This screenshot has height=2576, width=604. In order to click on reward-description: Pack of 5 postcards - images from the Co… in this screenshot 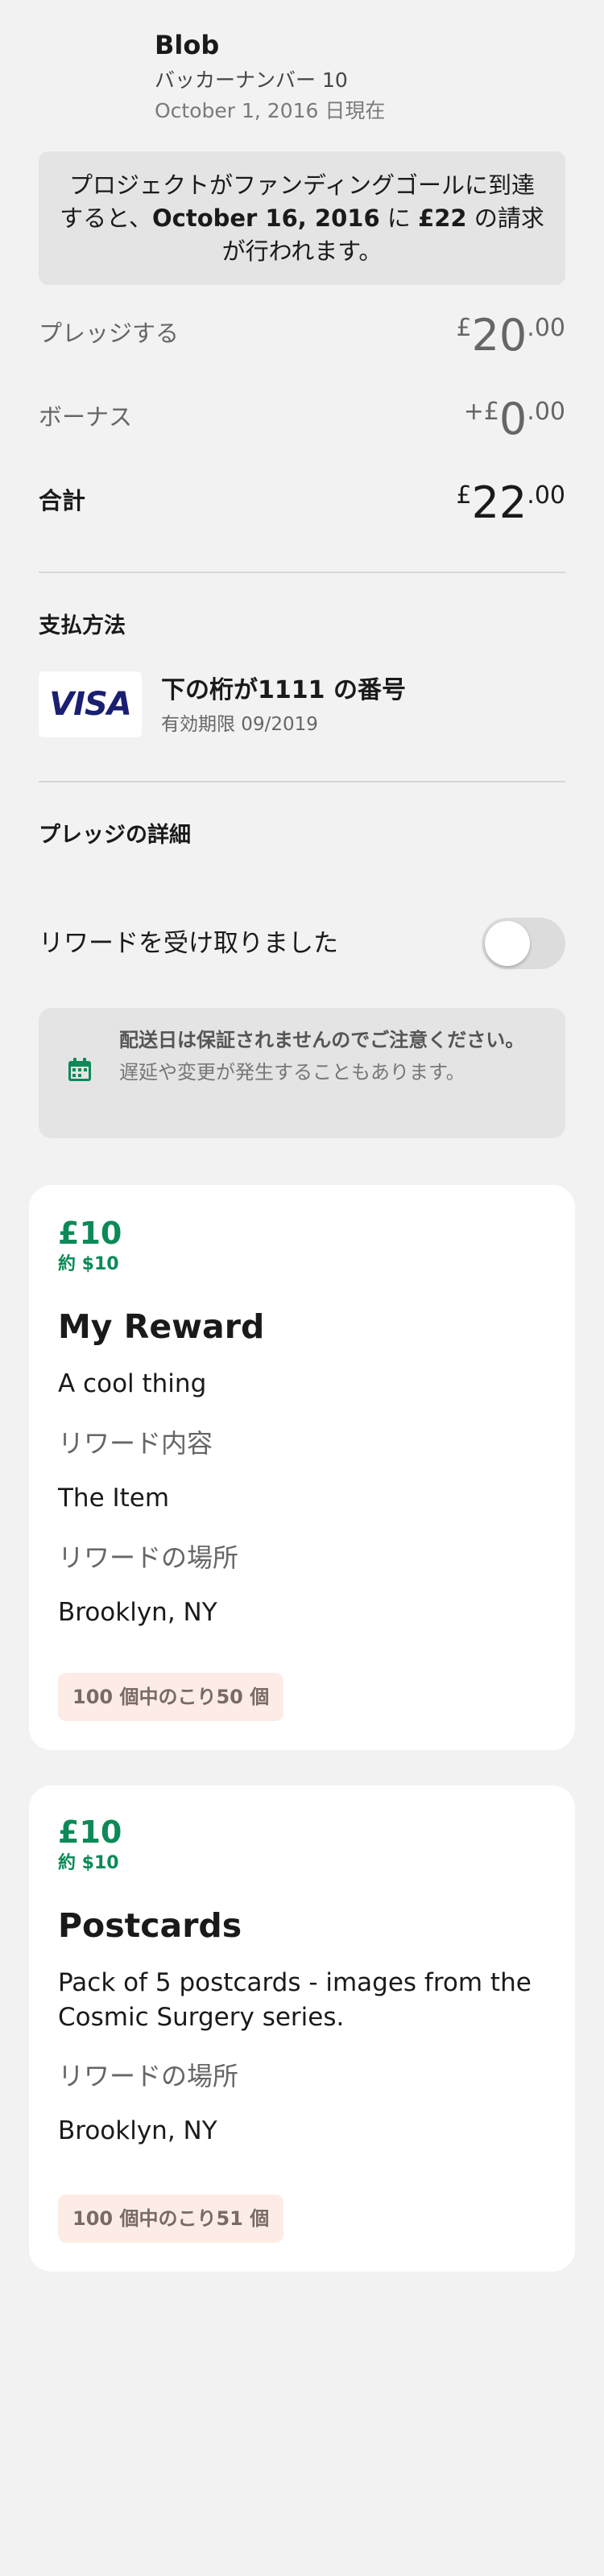, I will do `click(295, 2000)`.